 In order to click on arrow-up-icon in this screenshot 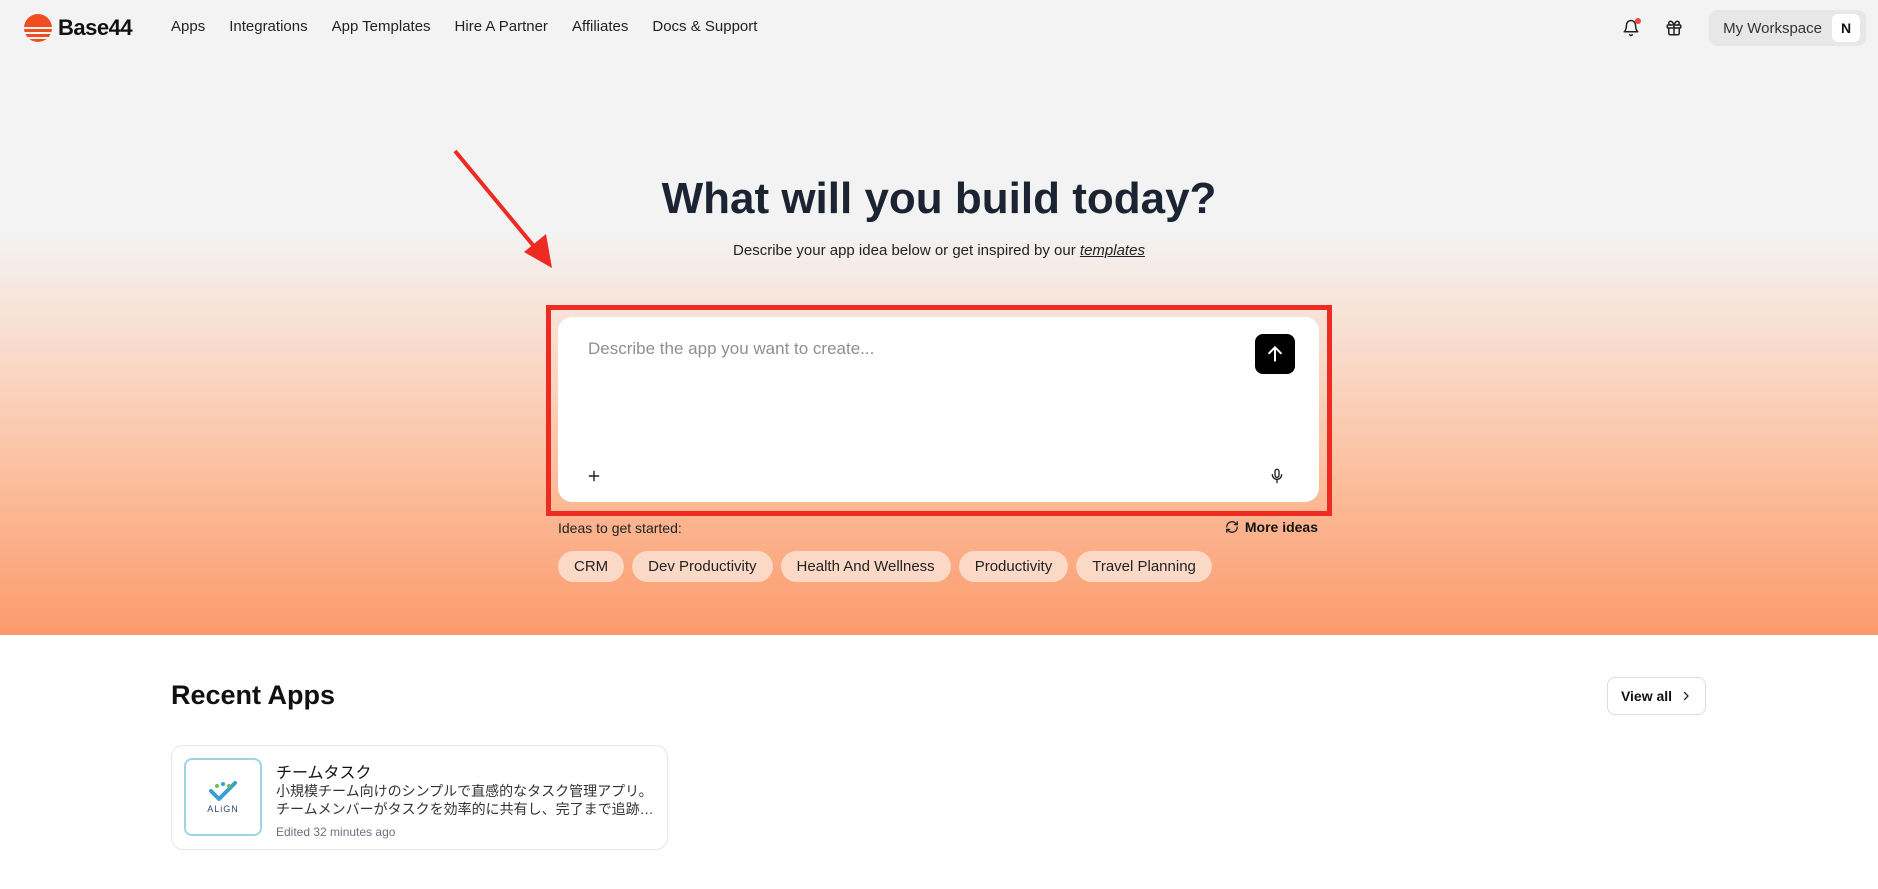, I will do `click(1275, 354)`.